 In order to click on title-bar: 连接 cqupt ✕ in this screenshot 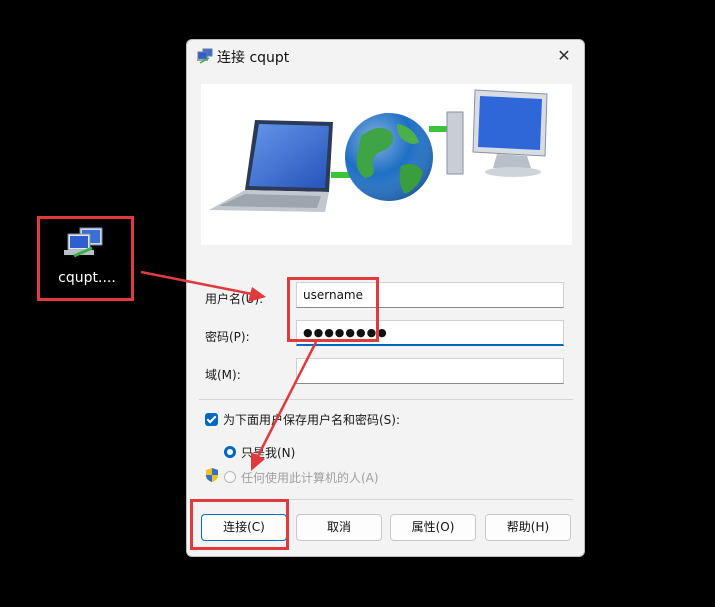, I will do `click(385, 56)`.